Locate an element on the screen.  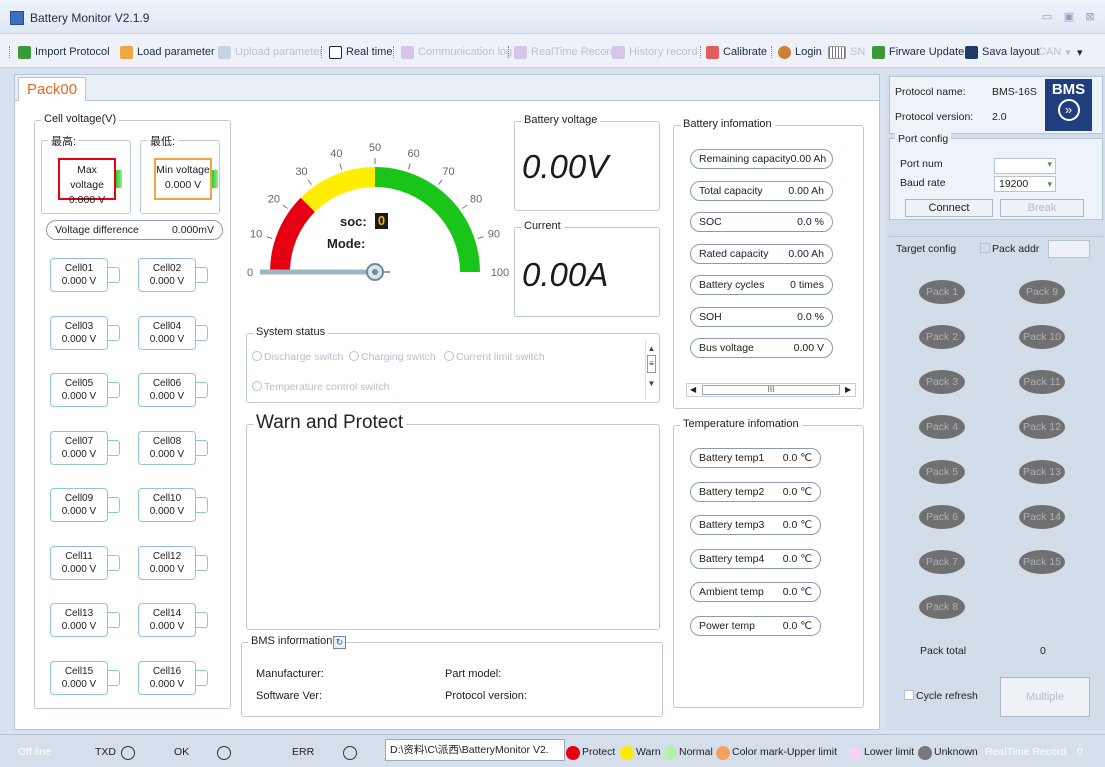
import-protocol-label: Import Protocol is located at coordinates (72, 52).